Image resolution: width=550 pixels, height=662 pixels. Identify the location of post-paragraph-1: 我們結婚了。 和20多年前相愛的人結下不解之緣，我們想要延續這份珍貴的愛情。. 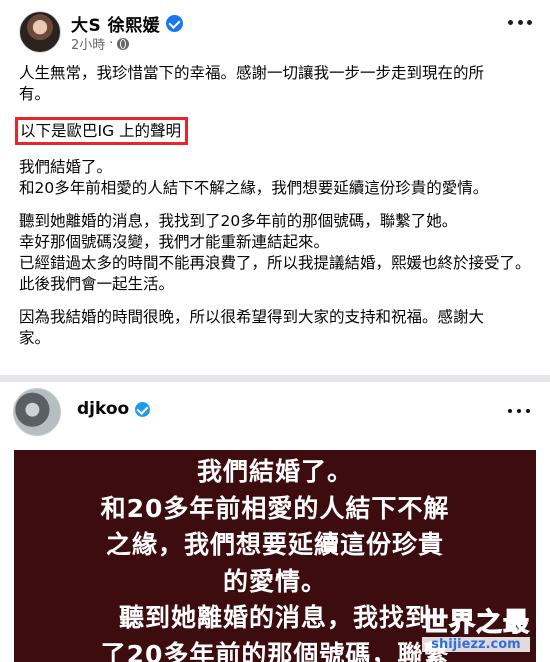
(276, 178).